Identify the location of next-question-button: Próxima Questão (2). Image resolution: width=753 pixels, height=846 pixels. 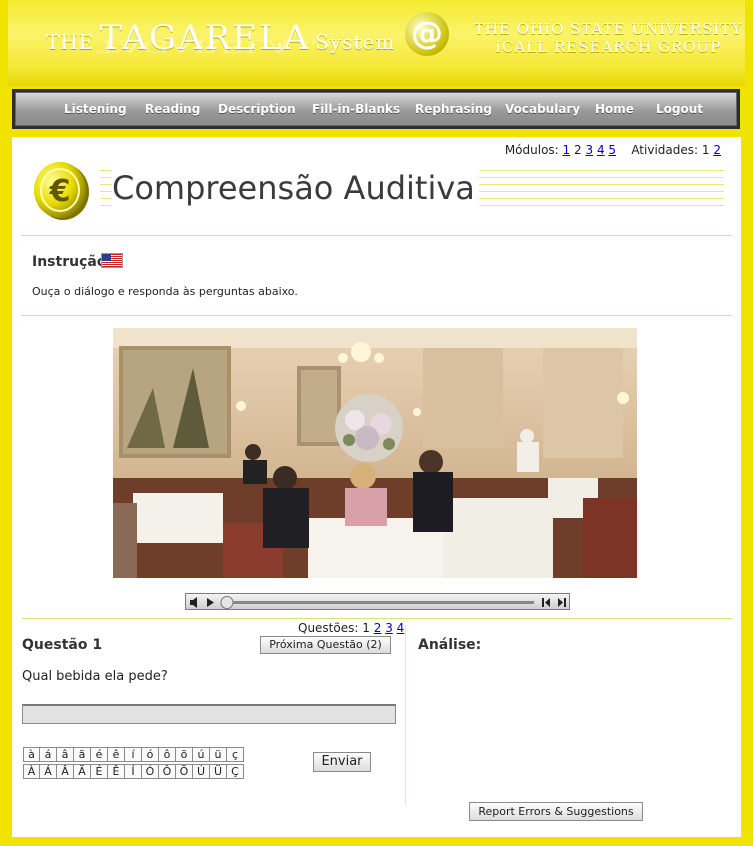
(325, 645).